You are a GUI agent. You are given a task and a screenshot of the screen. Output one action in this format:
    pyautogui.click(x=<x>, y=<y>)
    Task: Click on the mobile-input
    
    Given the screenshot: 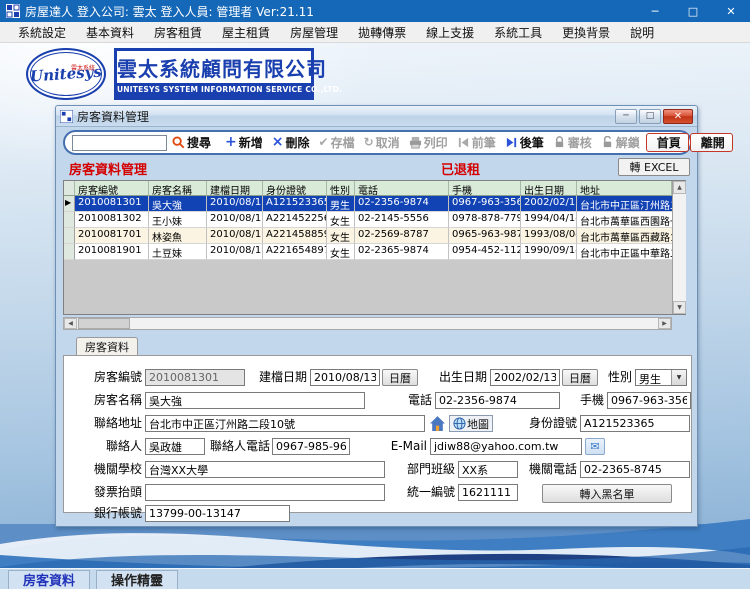 What is the action you would take?
    pyautogui.click(x=649, y=400)
    